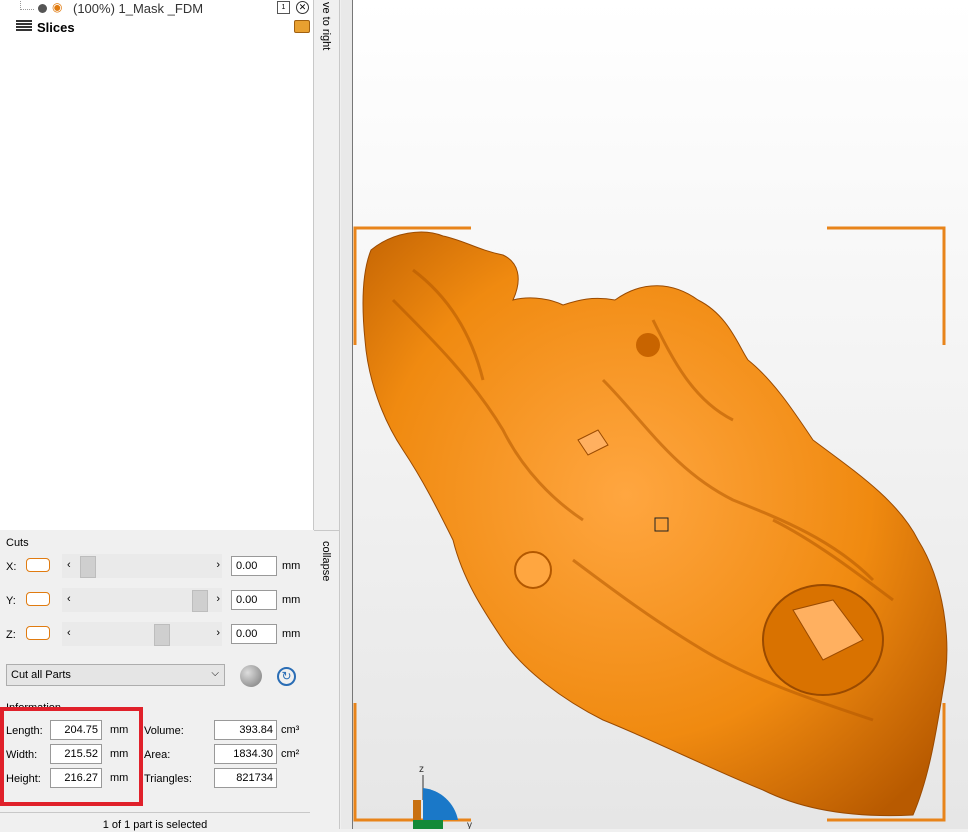 The image size is (968, 832). Describe the element at coordinates (17, 543) in the screenshot. I see `cuts-title: Cuts` at that location.